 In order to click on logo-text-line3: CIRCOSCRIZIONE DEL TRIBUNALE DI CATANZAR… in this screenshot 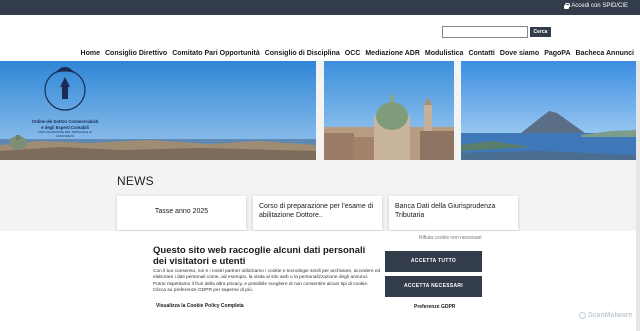, I will do `click(64, 134)`.